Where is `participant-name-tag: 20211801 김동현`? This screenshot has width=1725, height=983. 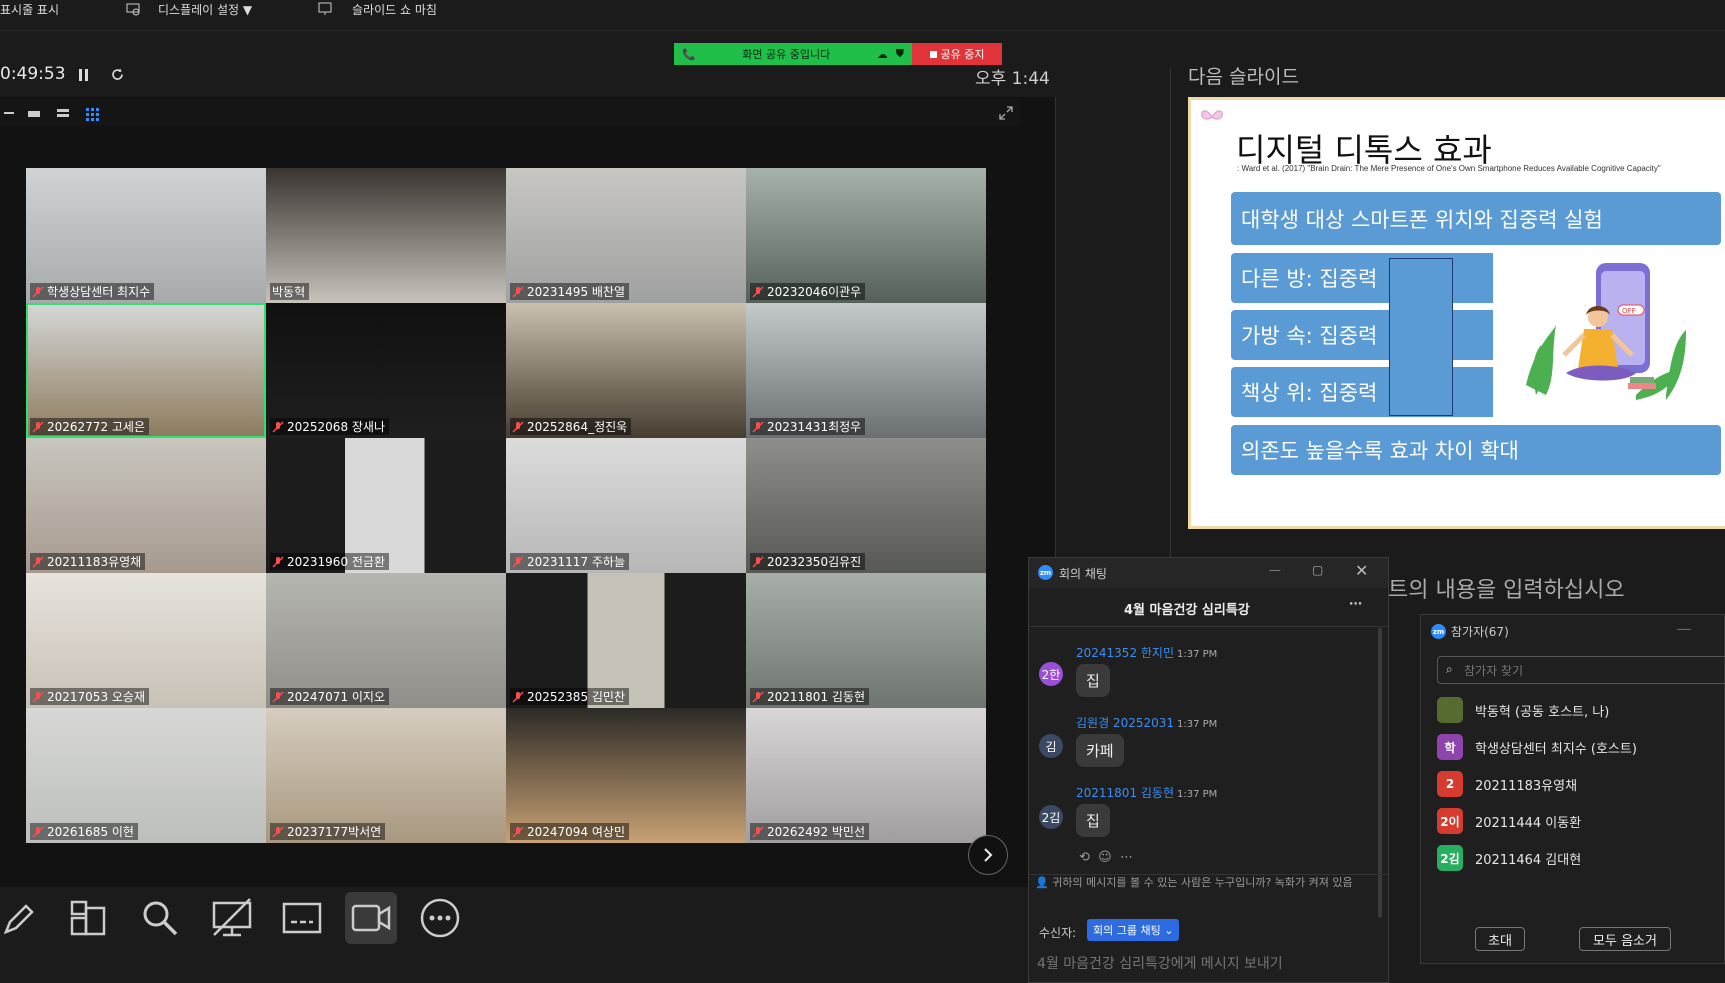
participant-name-tag: 20211801 김동현 is located at coordinates (810, 696).